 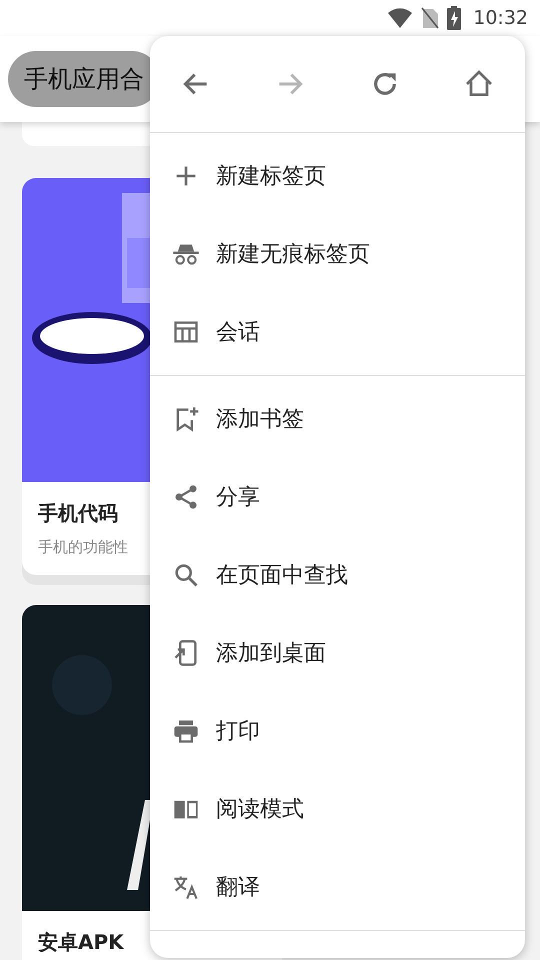 What do you see at coordinates (337, 497) in the screenshot?
I see `menu-item: 分享` at bounding box center [337, 497].